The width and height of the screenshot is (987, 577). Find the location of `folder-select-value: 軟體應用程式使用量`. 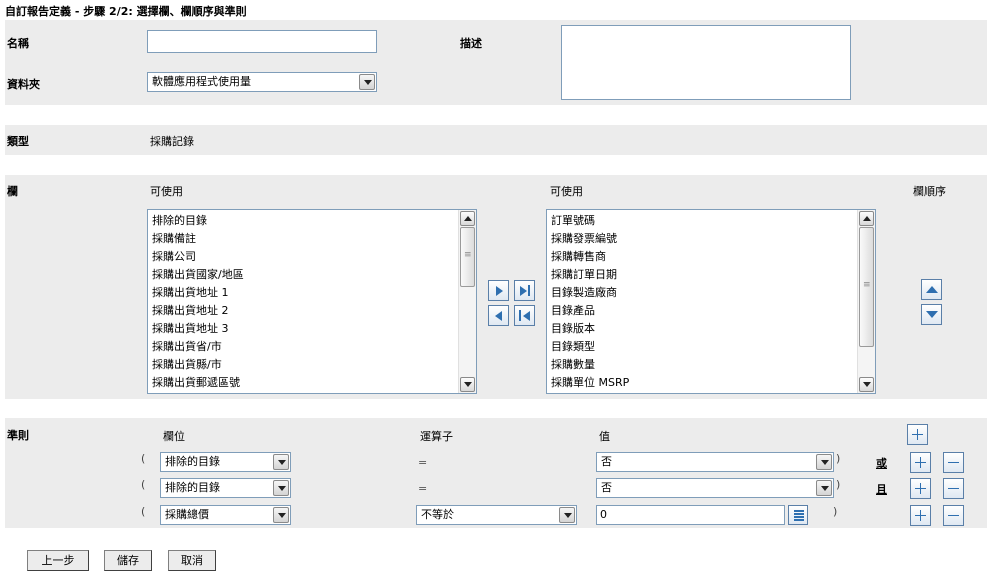

folder-select-value: 軟體應用程式使用量 is located at coordinates (201, 81).